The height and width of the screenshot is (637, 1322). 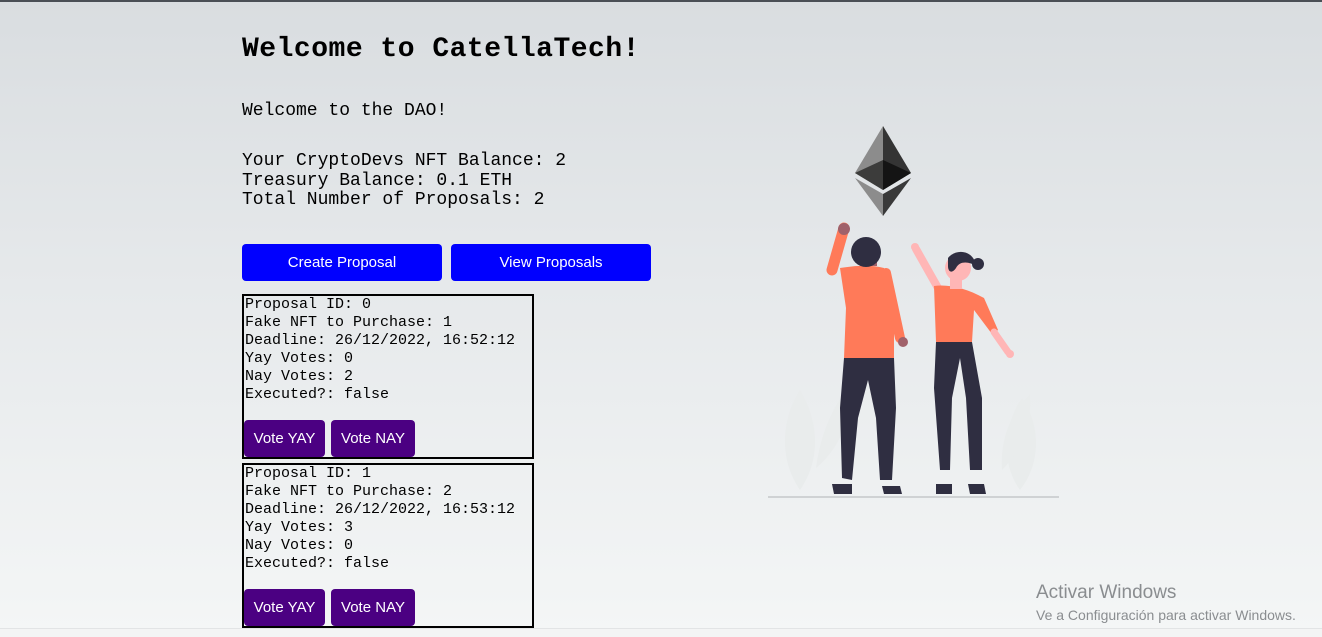 What do you see at coordinates (299, 358) in the screenshot?
I see `proposal-yay-votes: Yay Votes: 0` at bounding box center [299, 358].